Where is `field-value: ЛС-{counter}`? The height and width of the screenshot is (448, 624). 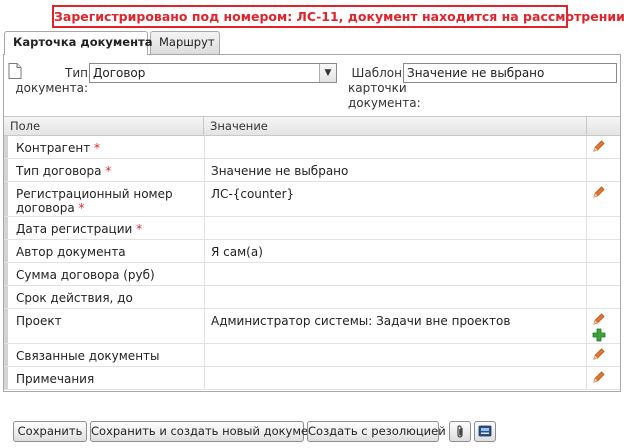 field-value: ЛС-{counter} is located at coordinates (395, 199).